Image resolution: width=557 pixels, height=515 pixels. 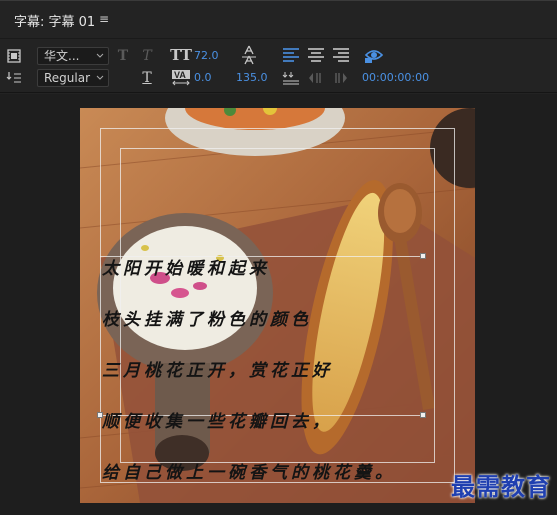 I want to click on italic-T-icon: T, so click(x=147, y=56).